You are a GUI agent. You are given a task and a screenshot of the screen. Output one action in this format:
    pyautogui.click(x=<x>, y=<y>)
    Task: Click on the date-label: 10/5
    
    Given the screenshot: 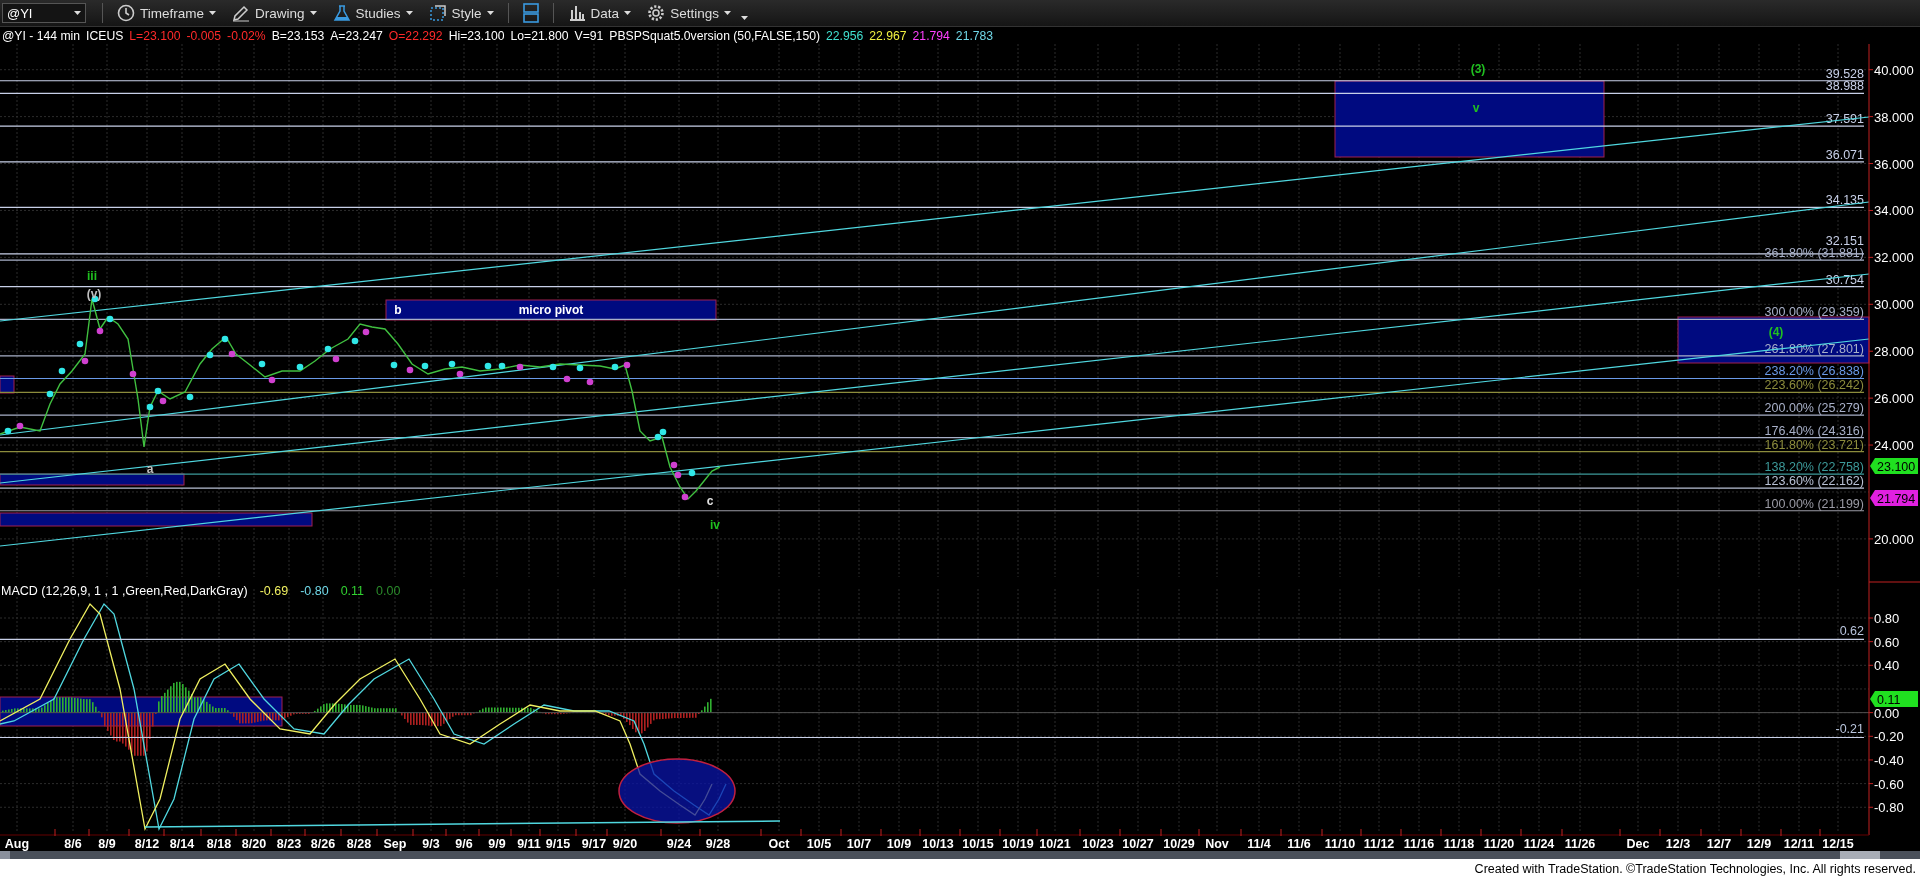 What is the action you would take?
    pyautogui.click(x=819, y=844)
    